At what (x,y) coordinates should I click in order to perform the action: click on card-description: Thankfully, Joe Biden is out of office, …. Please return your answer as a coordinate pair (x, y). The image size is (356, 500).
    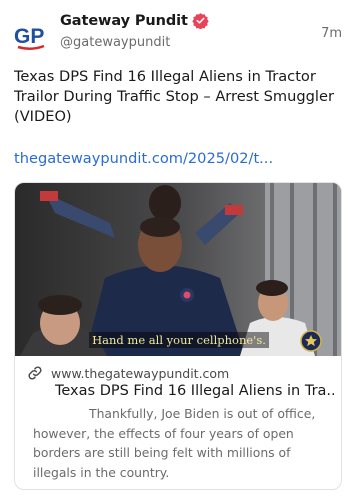
    Looking at the image, I should click on (174, 443).